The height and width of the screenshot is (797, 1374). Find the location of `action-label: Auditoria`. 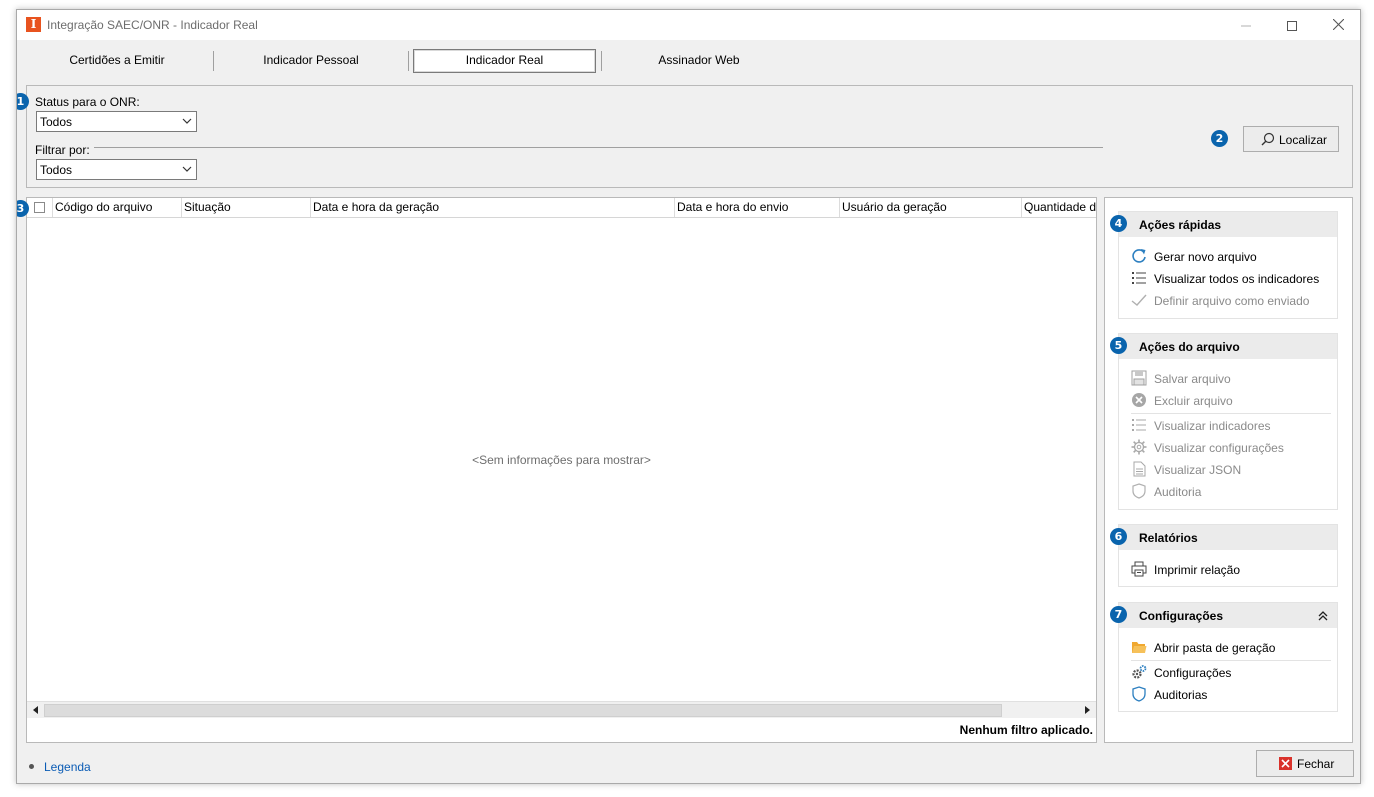

action-label: Auditoria is located at coordinates (1178, 492).